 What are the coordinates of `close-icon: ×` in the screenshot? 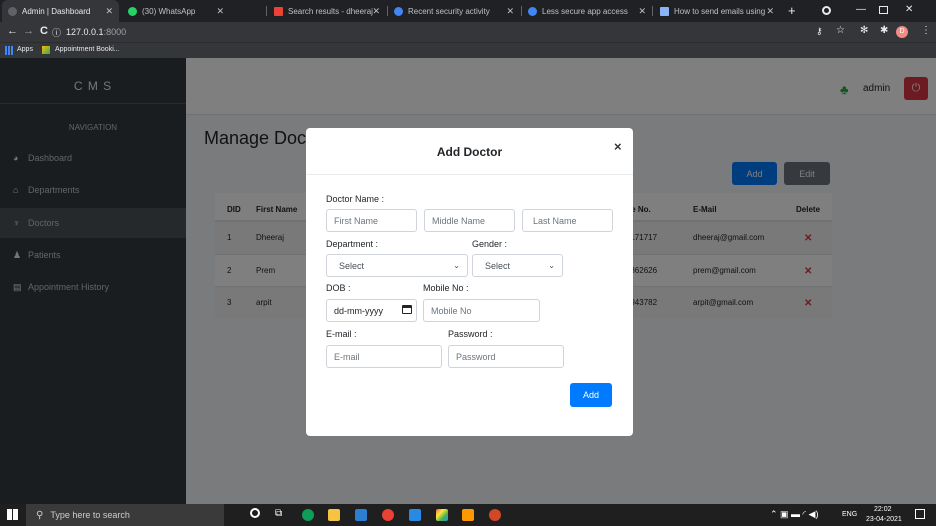 It's located at (618, 146).